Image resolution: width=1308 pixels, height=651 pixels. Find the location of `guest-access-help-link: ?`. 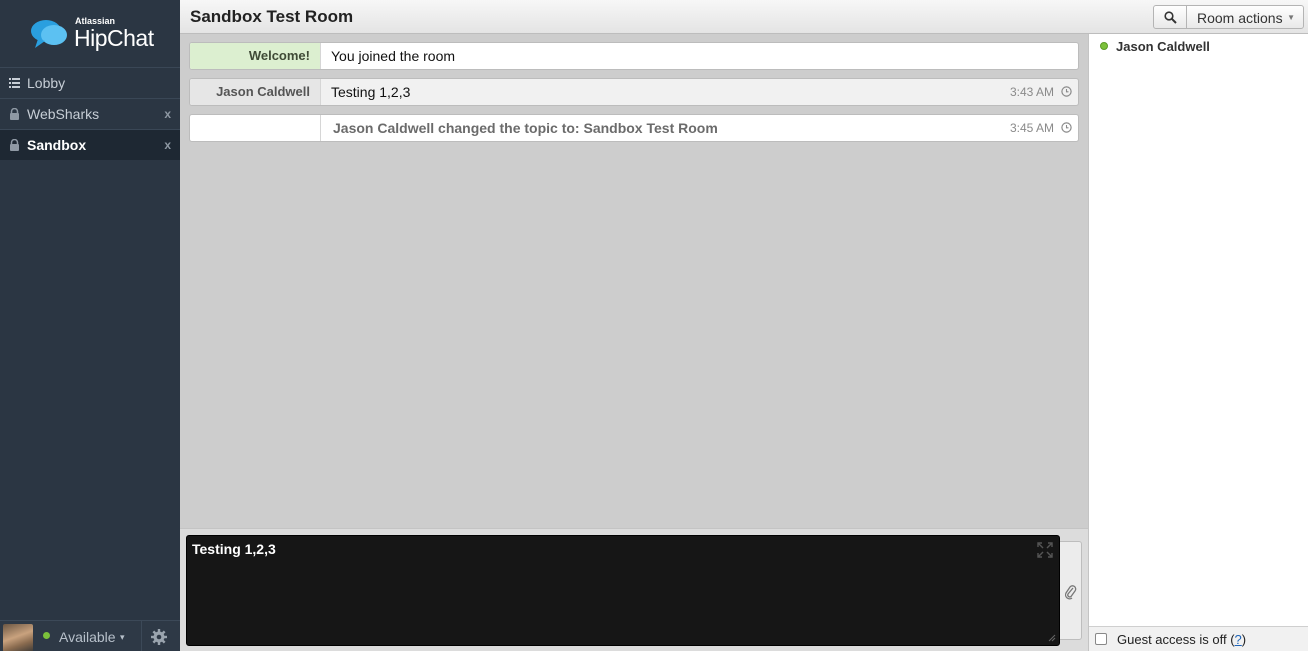

guest-access-help-link: ? is located at coordinates (1238, 639).